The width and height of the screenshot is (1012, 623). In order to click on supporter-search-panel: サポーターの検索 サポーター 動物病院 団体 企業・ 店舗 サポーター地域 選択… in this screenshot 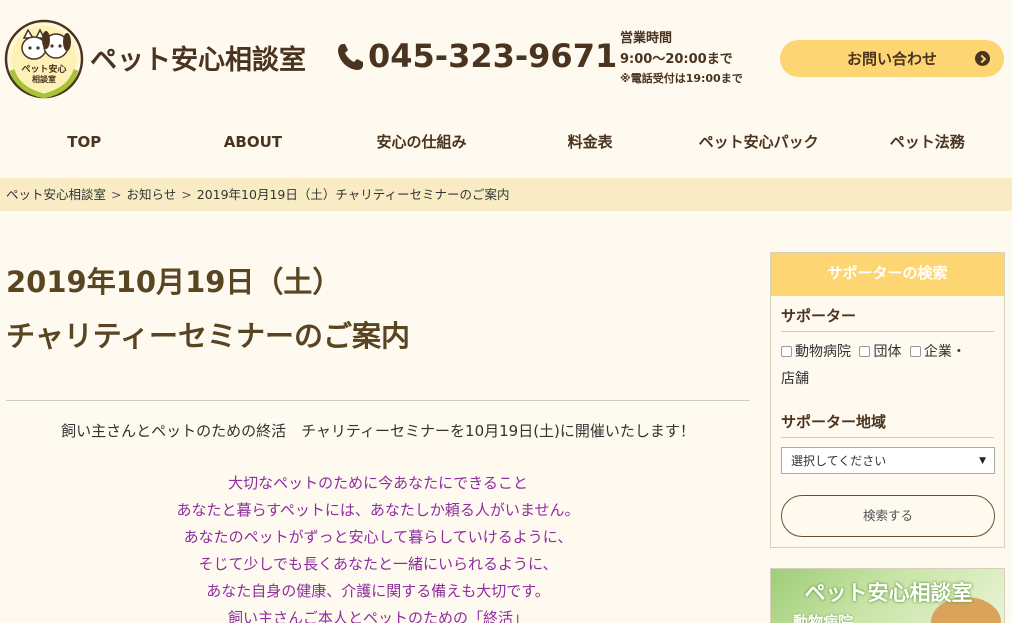, I will do `click(887, 400)`.